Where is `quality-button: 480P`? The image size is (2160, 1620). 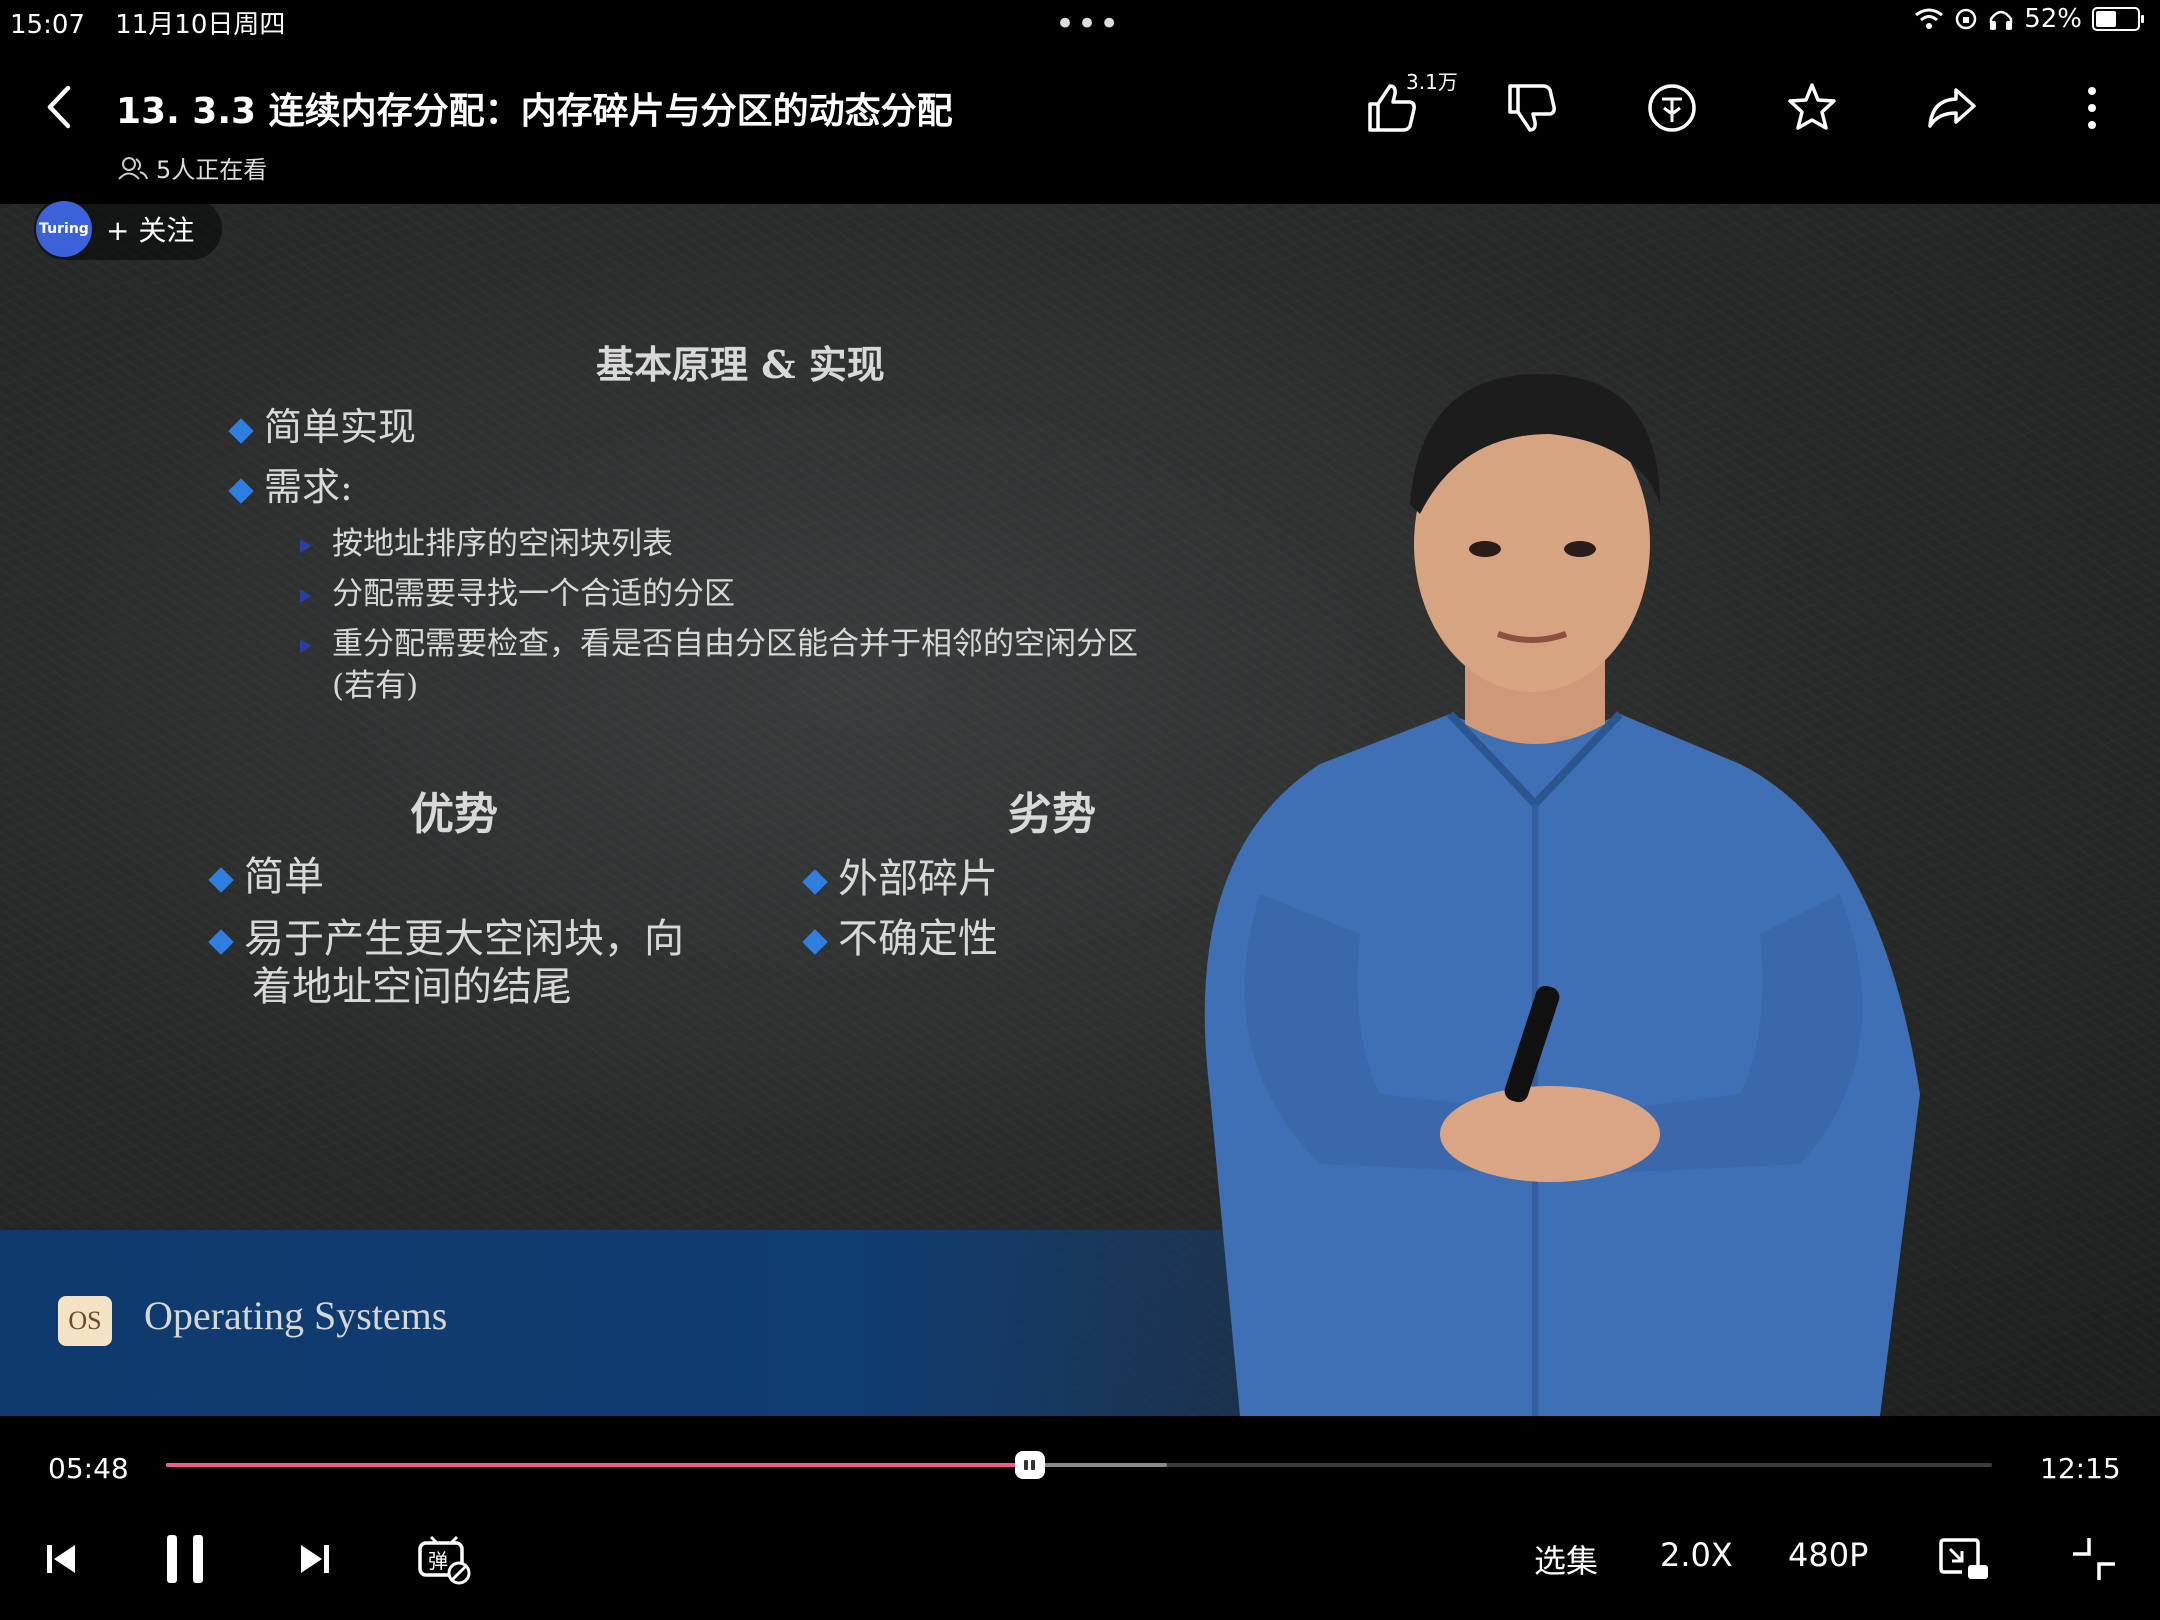 quality-button: 480P is located at coordinates (1828, 1555).